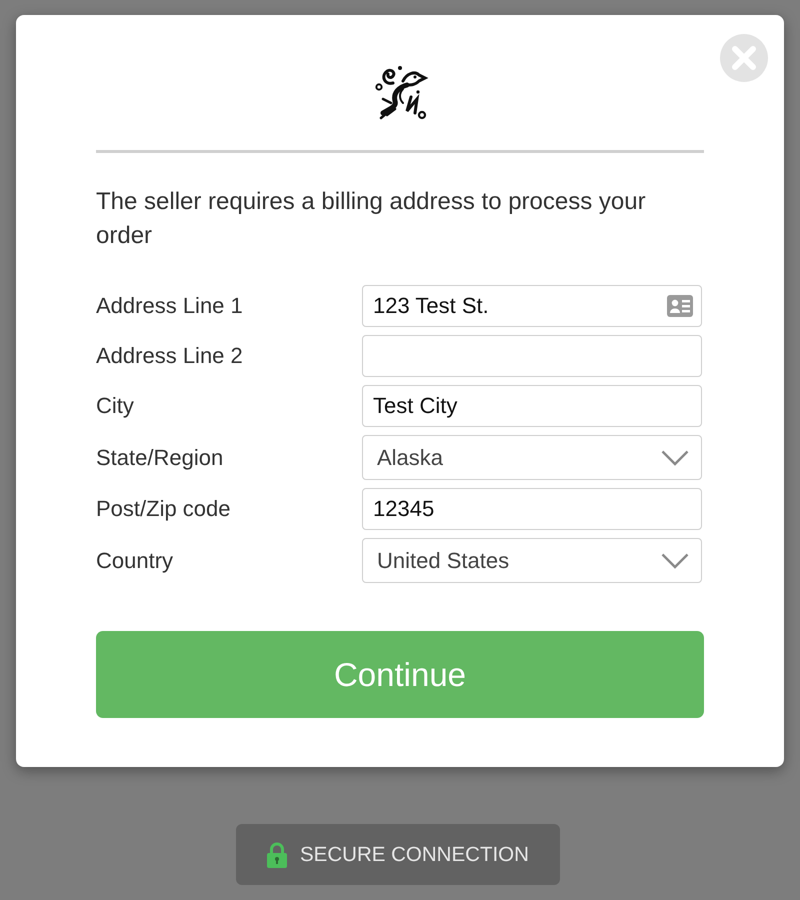 The height and width of the screenshot is (900, 800). What do you see at coordinates (414, 854) in the screenshot?
I see `secure-connection-text: SECURE CONNECTION` at bounding box center [414, 854].